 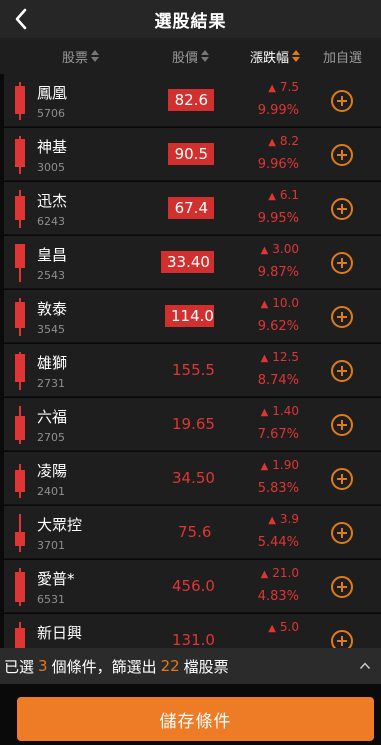 I want to click on table-row: 敦泰 3545 114.0 ▲ 10.0 9.62%, so click(x=192, y=316).